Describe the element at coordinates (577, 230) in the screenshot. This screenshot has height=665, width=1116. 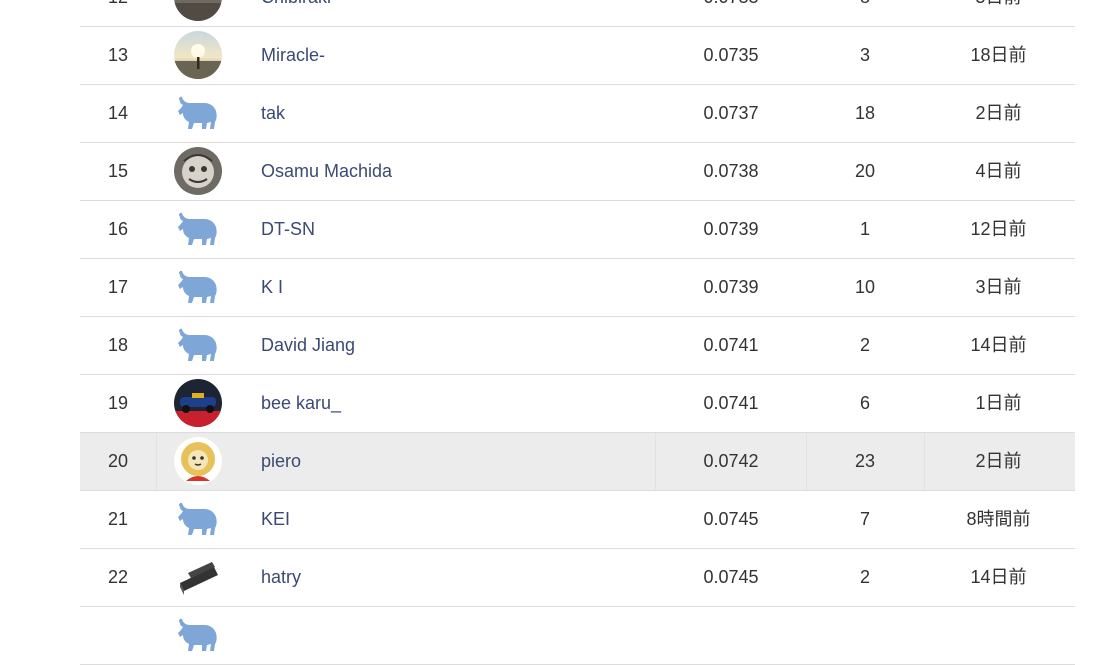
I see `leaderboard-row: 16 DT-SN 0.0739 1 12日前` at that location.